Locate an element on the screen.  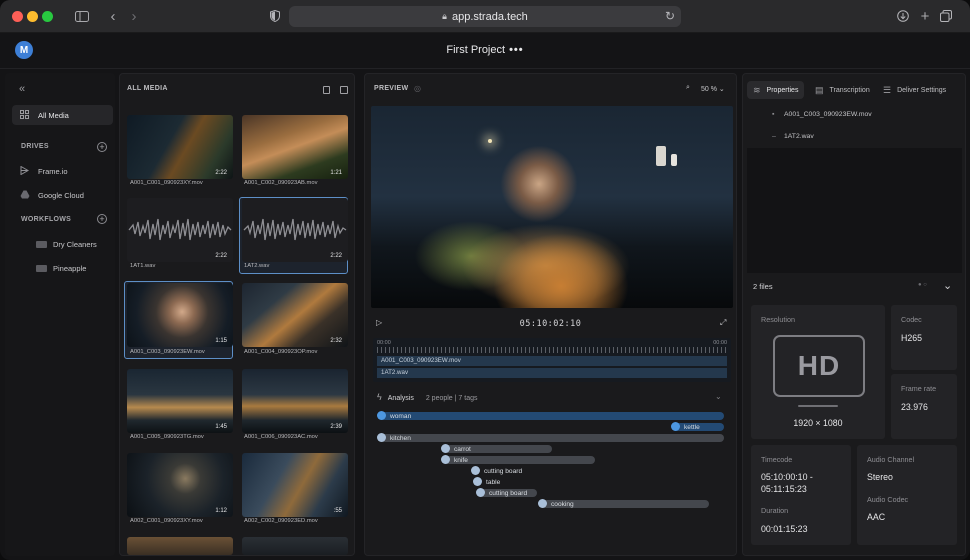
project-more-button: ••• is located at coordinates (516, 50).